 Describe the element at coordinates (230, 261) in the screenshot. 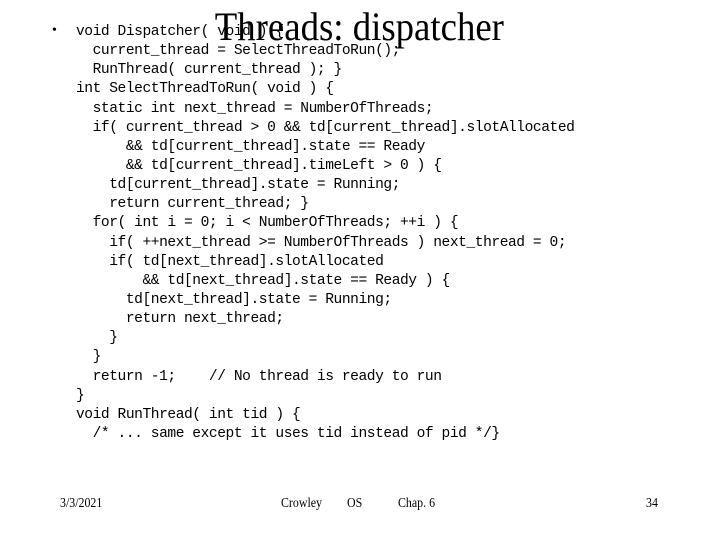

I see `code-line: if( td[next_thread].slotAllocated` at that location.